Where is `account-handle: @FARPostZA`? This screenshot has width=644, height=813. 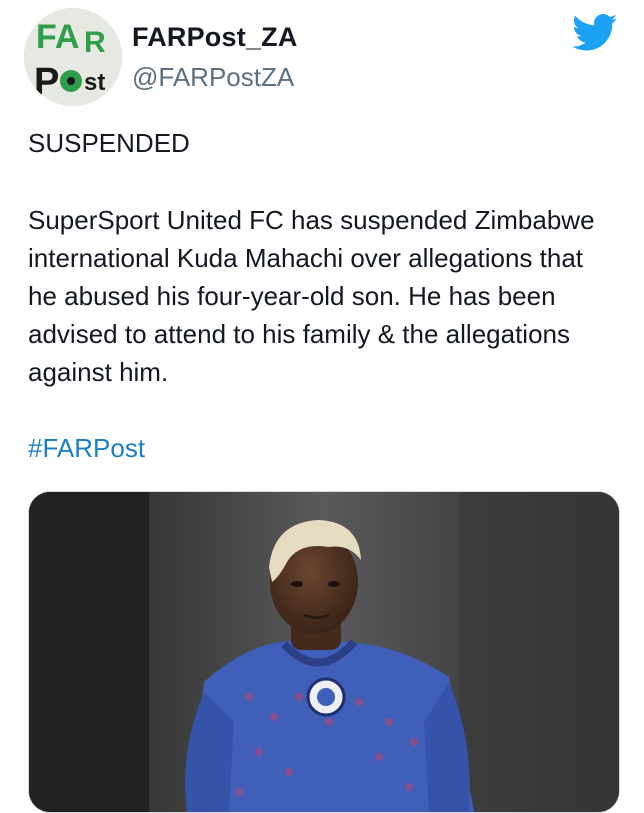 account-handle: @FARPostZA is located at coordinates (213, 77).